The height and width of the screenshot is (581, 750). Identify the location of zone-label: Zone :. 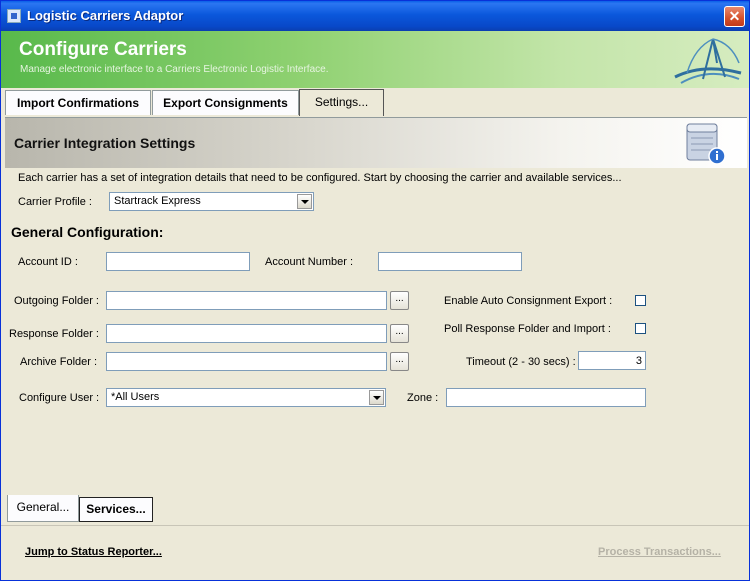
(423, 398).